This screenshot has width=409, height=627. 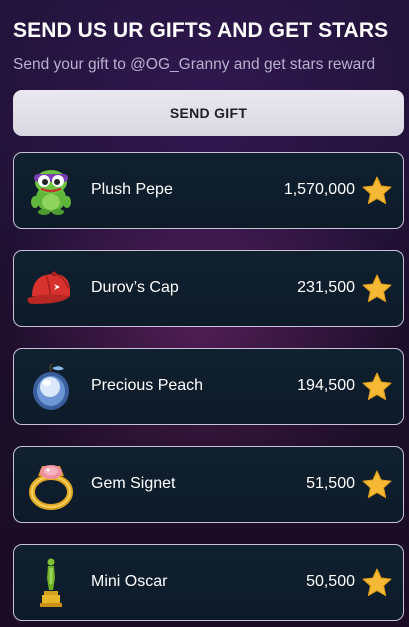 What do you see at coordinates (51, 387) in the screenshot?
I see `precious-peach-icon` at bounding box center [51, 387].